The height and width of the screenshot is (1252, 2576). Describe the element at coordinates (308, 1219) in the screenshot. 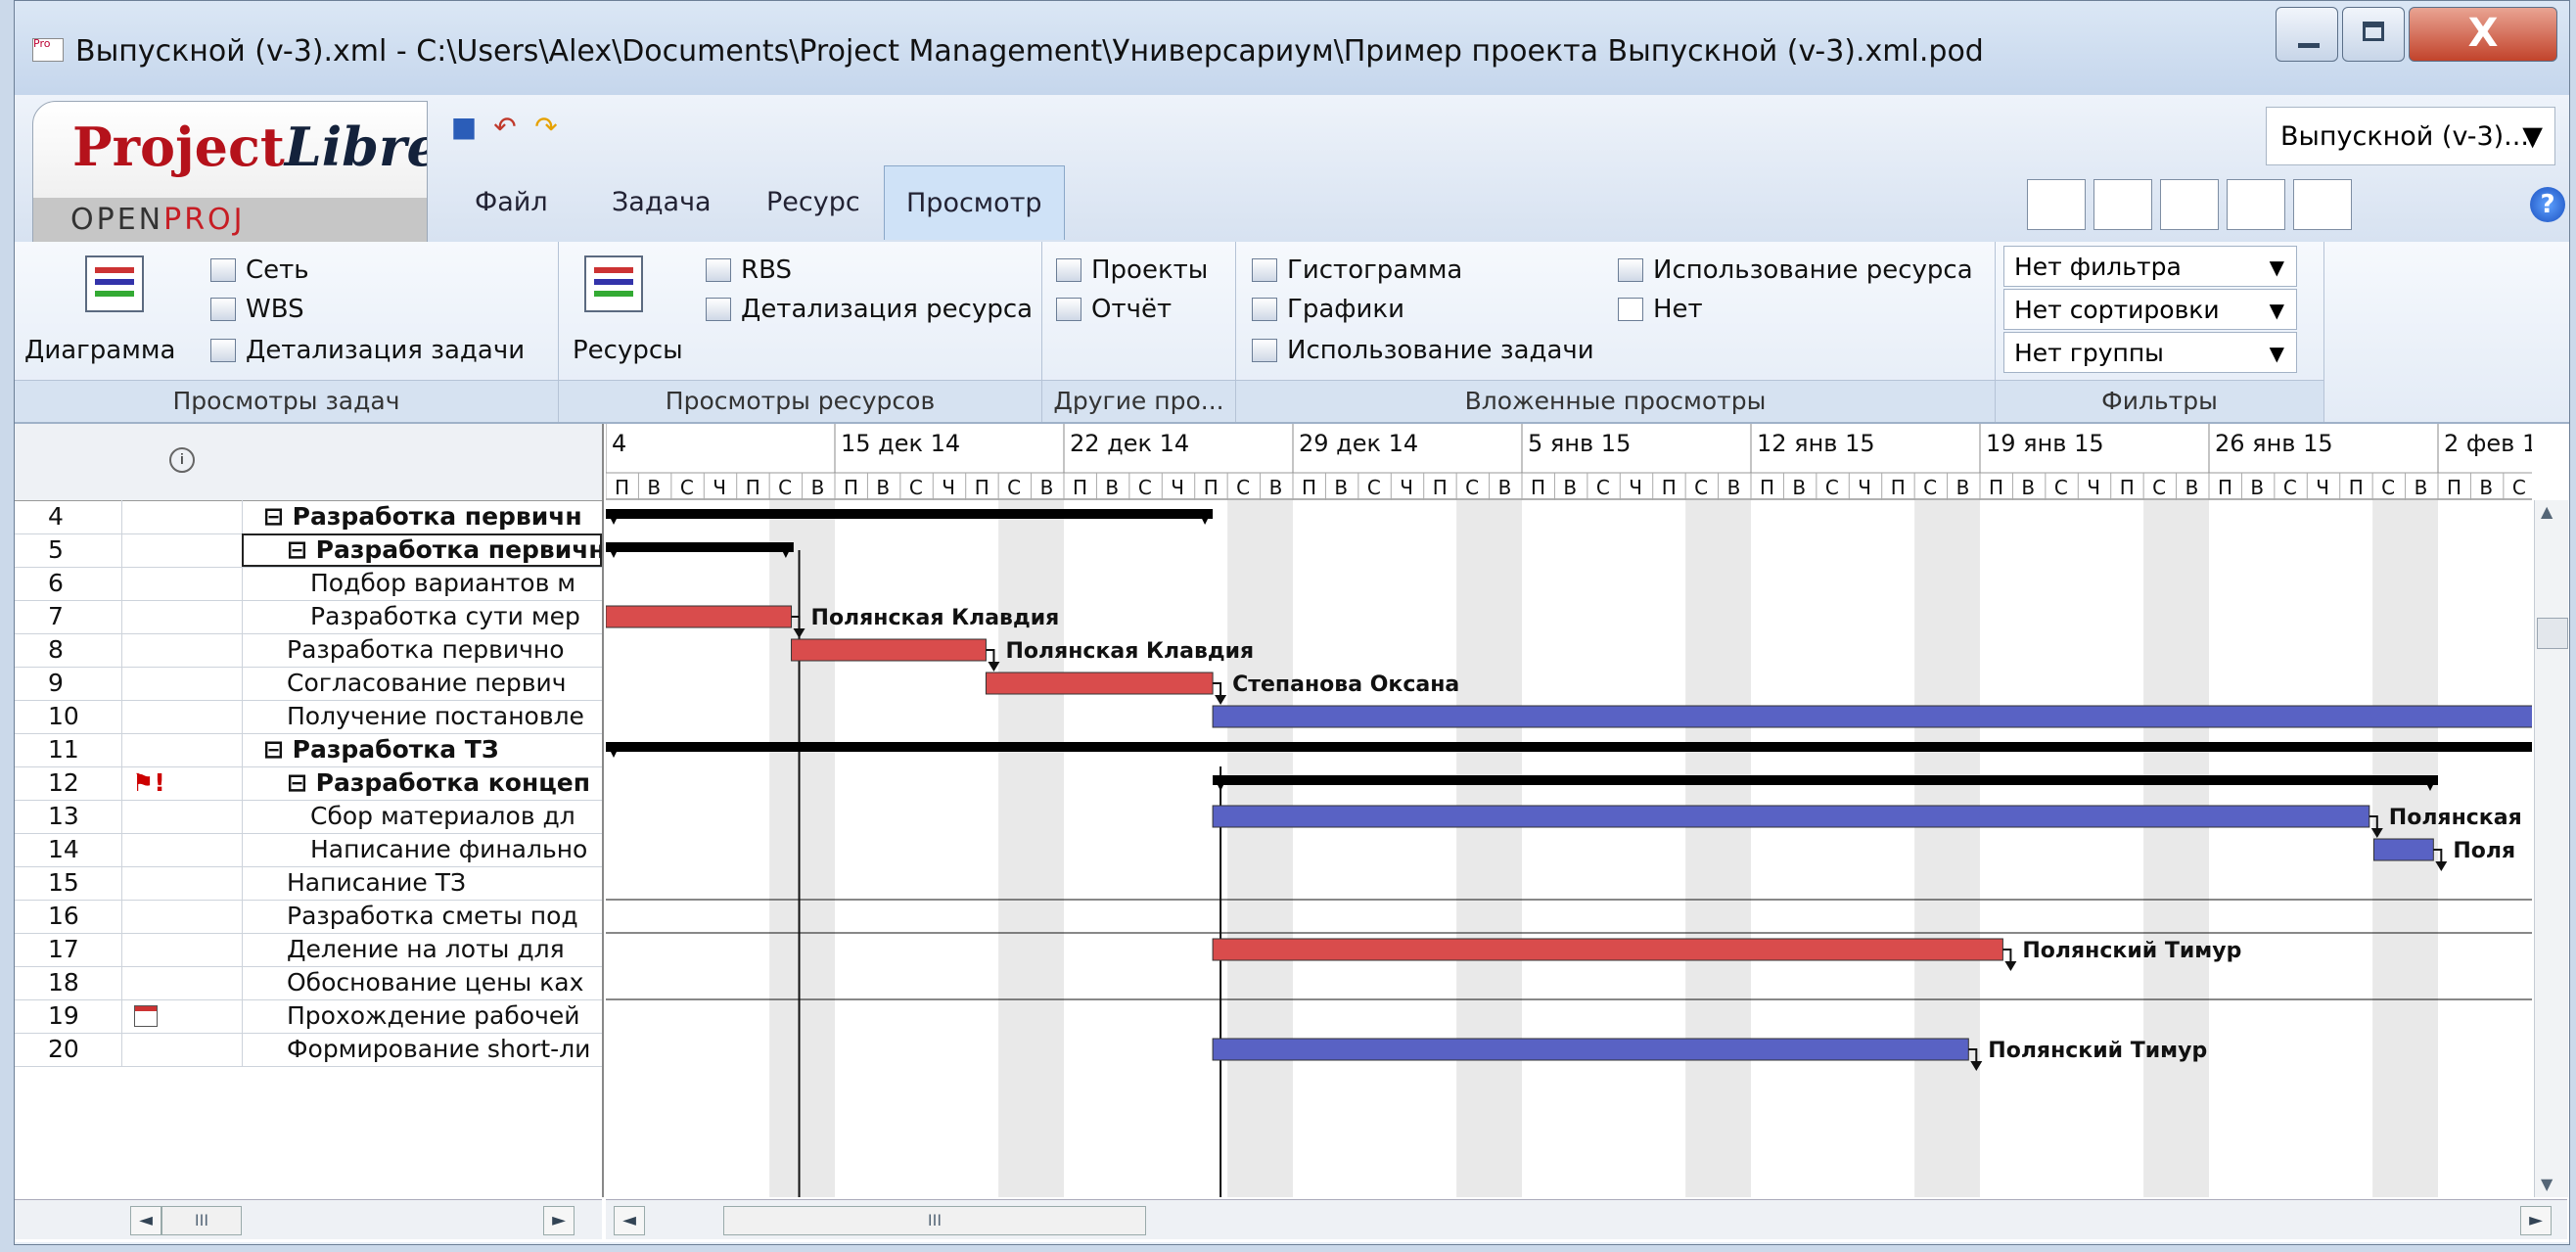

I see `grid-horizontal-scrollbar: ◄ III ►` at that location.